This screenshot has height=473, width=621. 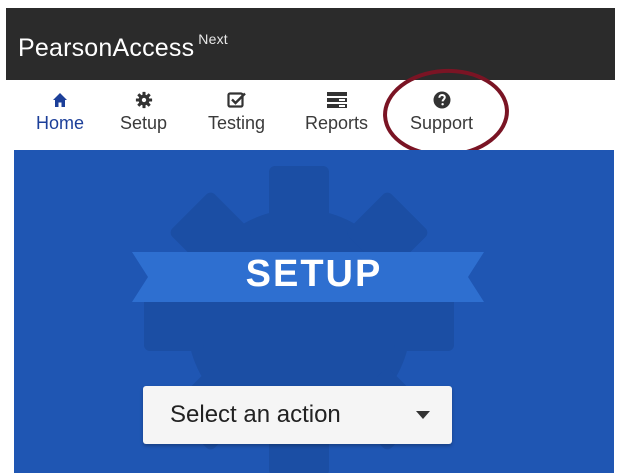 I want to click on nav-reports: Reports, so click(x=336, y=112).